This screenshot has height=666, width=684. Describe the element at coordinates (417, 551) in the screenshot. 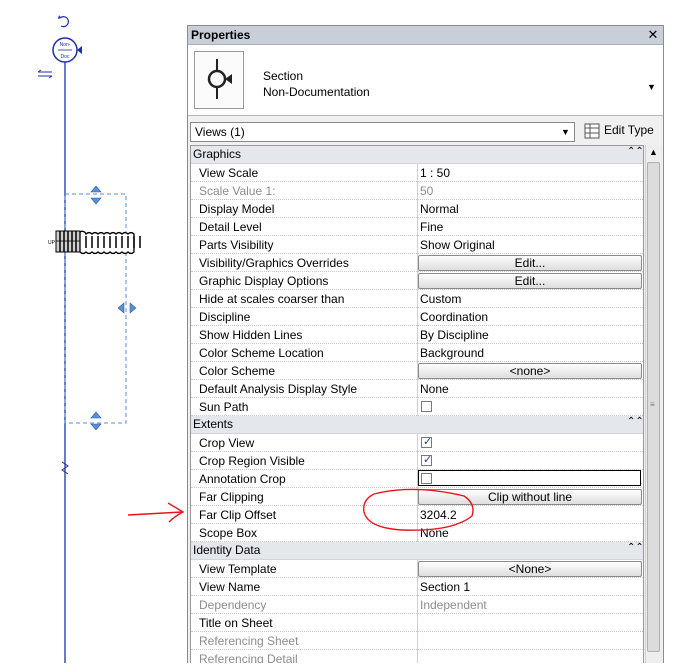

I see `group-header-identity-data: Identity Data ⌃⌃` at that location.